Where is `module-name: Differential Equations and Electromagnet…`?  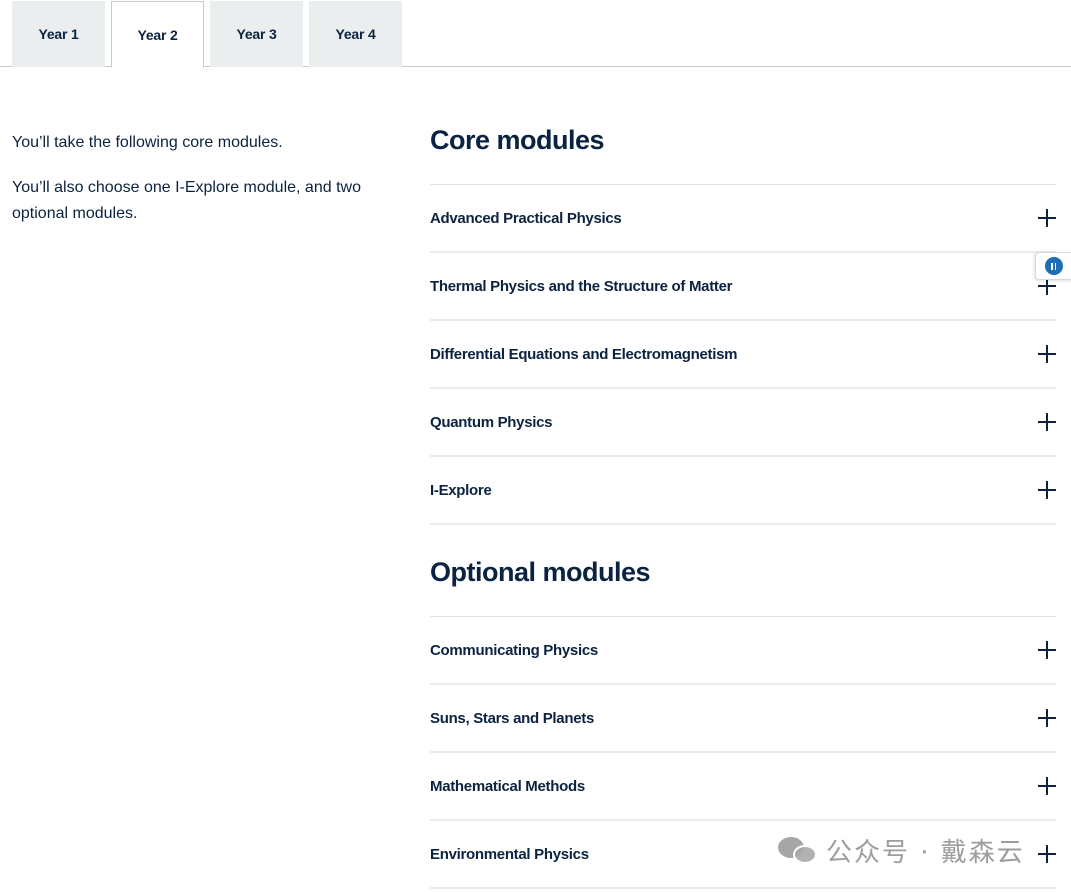
module-name: Differential Equations and Electromagnet… is located at coordinates (584, 354).